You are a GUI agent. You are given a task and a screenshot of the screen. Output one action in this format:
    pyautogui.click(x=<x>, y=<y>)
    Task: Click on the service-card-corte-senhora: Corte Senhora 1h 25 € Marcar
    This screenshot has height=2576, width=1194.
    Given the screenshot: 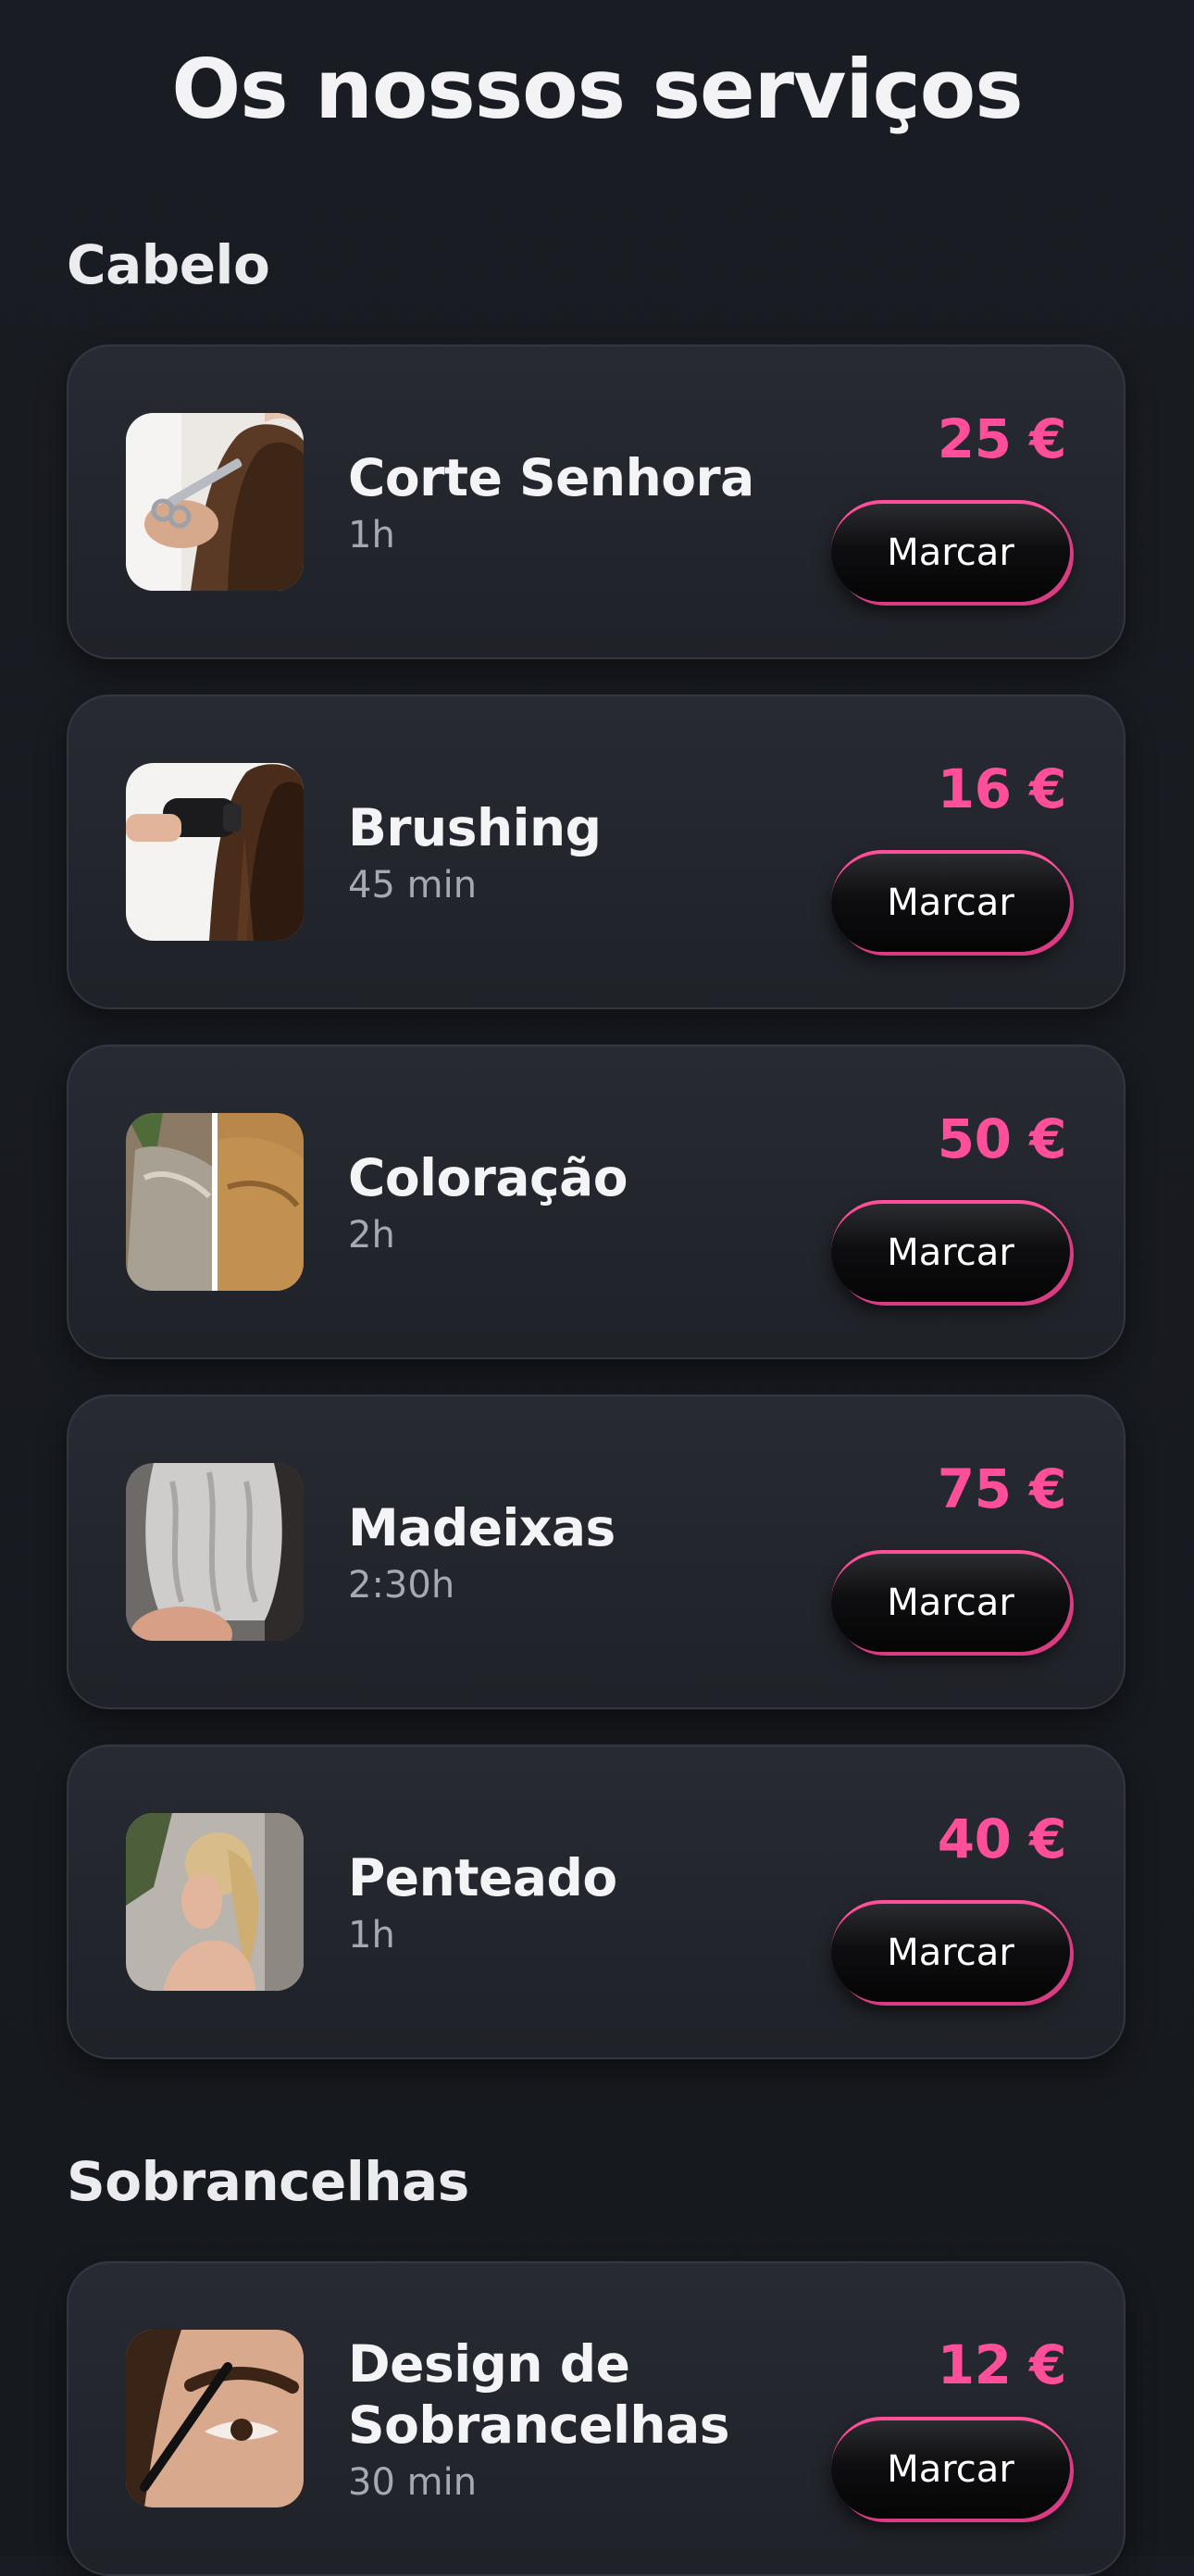 What is the action you would take?
    pyautogui.click(x=596, y=501)
    